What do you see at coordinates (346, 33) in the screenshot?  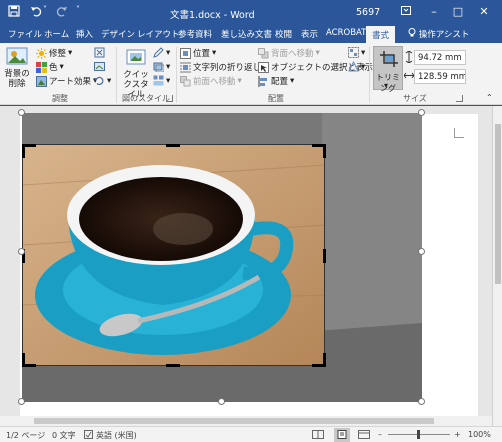 I see `tab-acrobat: ACROBAT` at bounding box center [346, 33].